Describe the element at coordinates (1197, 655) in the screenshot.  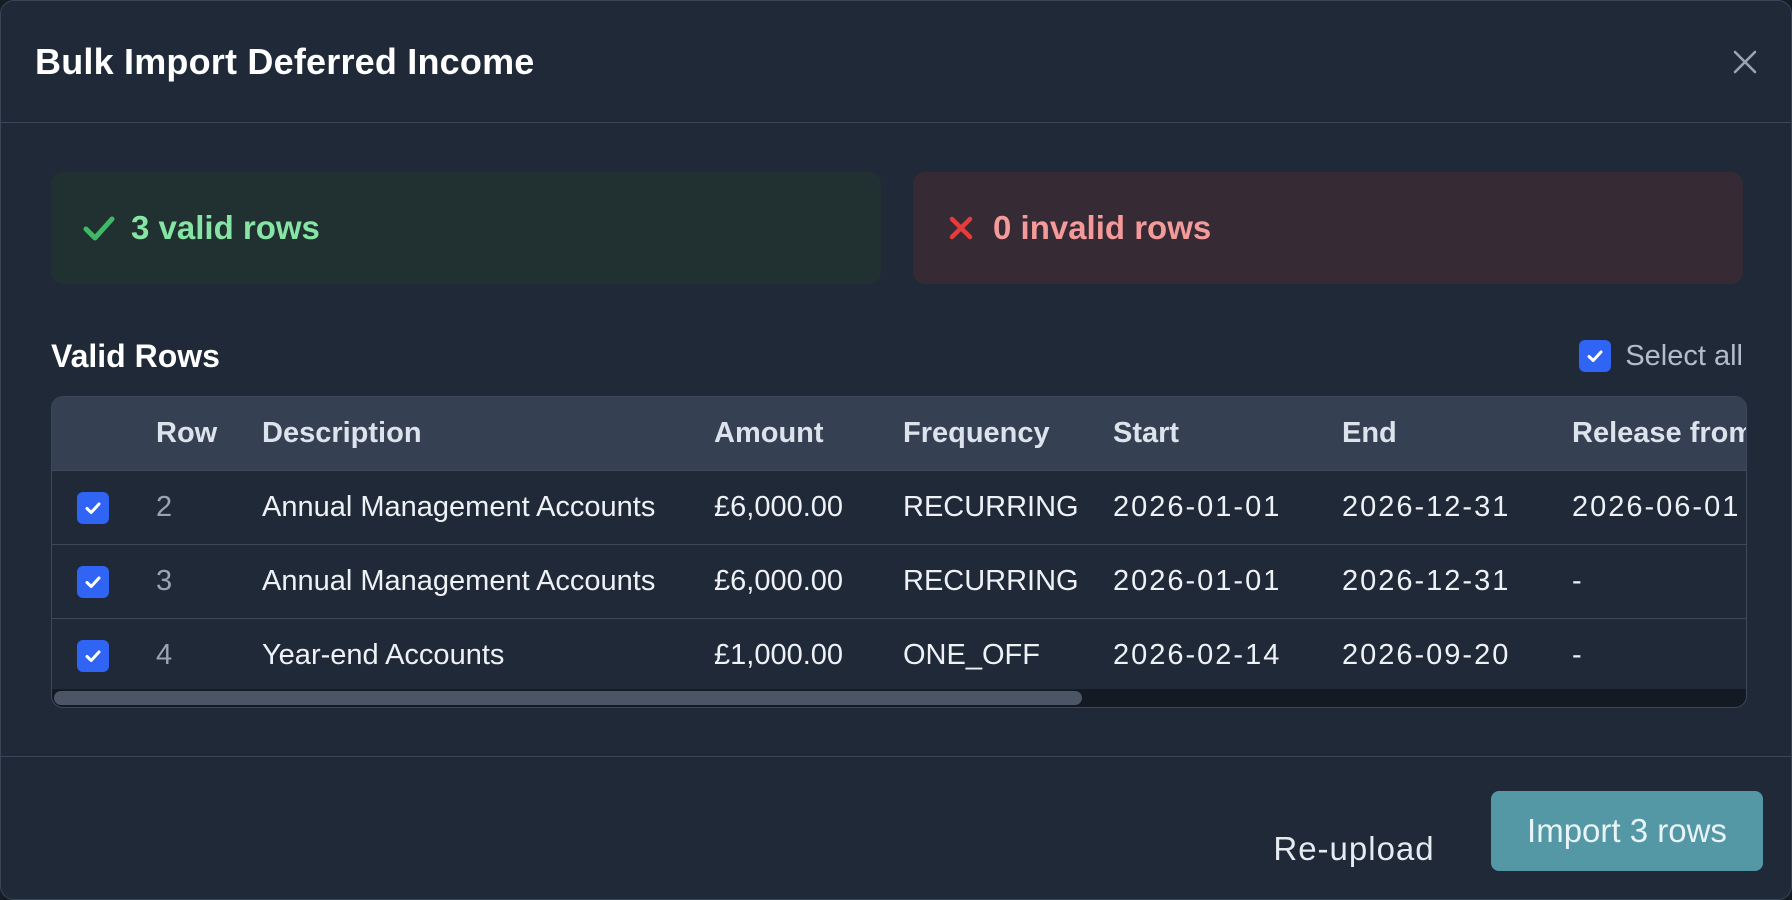
I see `cell-start: 2026-02-14` at that location.